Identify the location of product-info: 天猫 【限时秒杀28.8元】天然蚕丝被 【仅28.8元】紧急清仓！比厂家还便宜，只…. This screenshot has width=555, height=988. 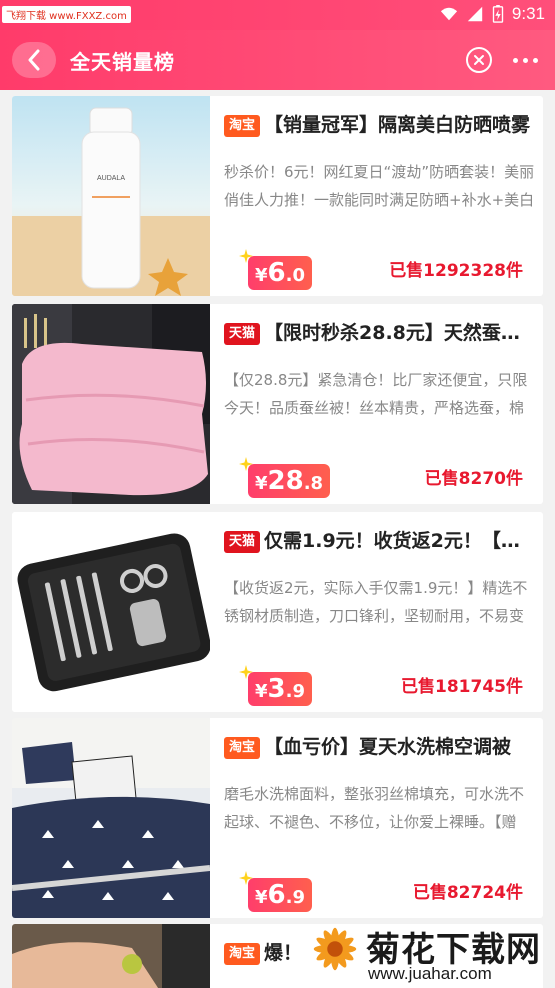
(379, 404).